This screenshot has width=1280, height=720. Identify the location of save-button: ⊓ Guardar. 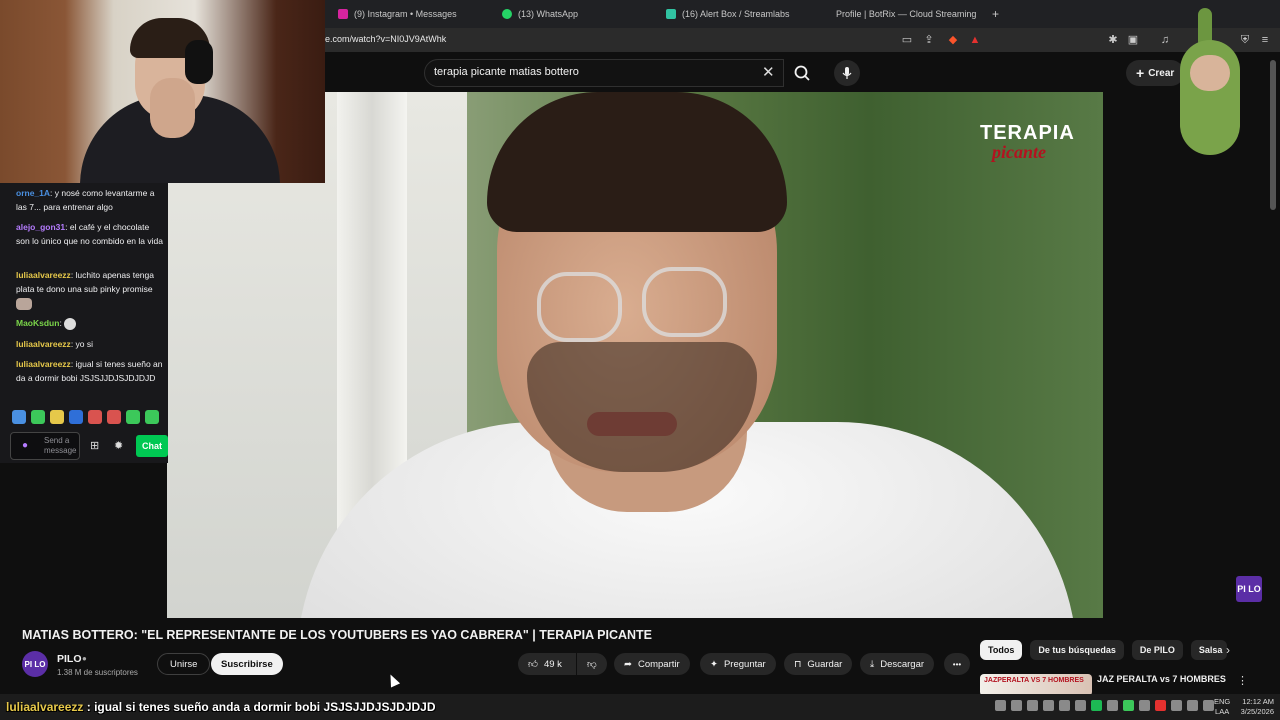
(818, 664).